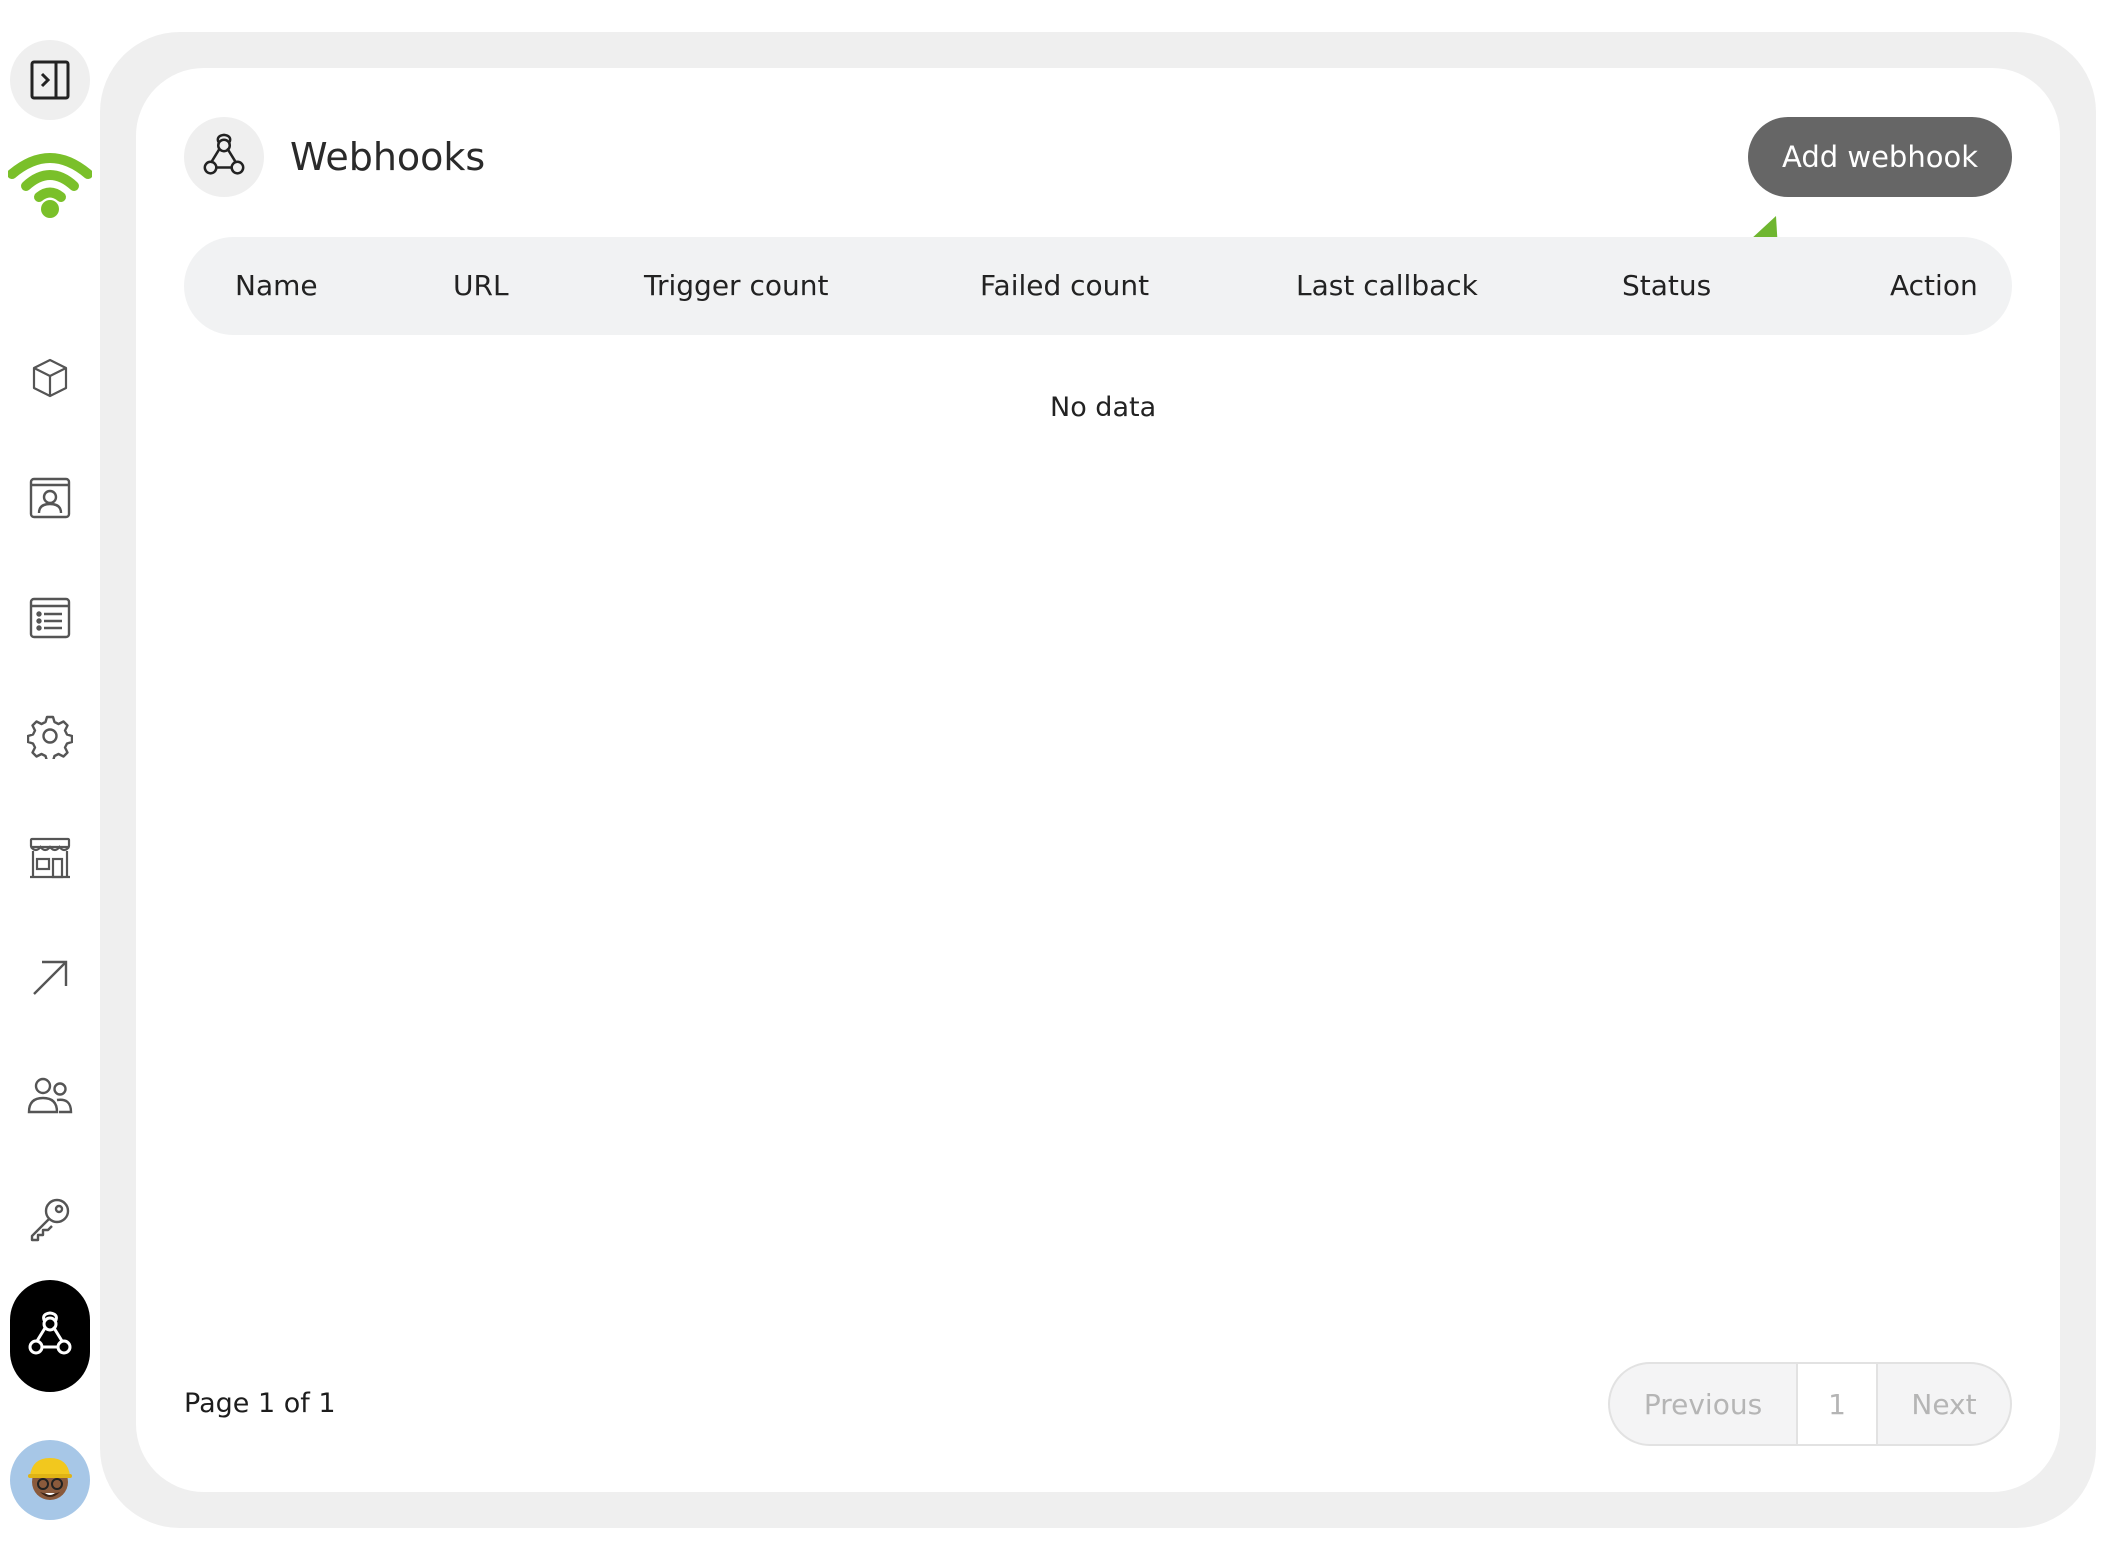 The width and height of the screenshot is (2122, 1556). What do you see at coordinates (736, 286) in the screenshot?
I see `column-header-trigger-count: Trigger count` at bounding box center [736, 286].